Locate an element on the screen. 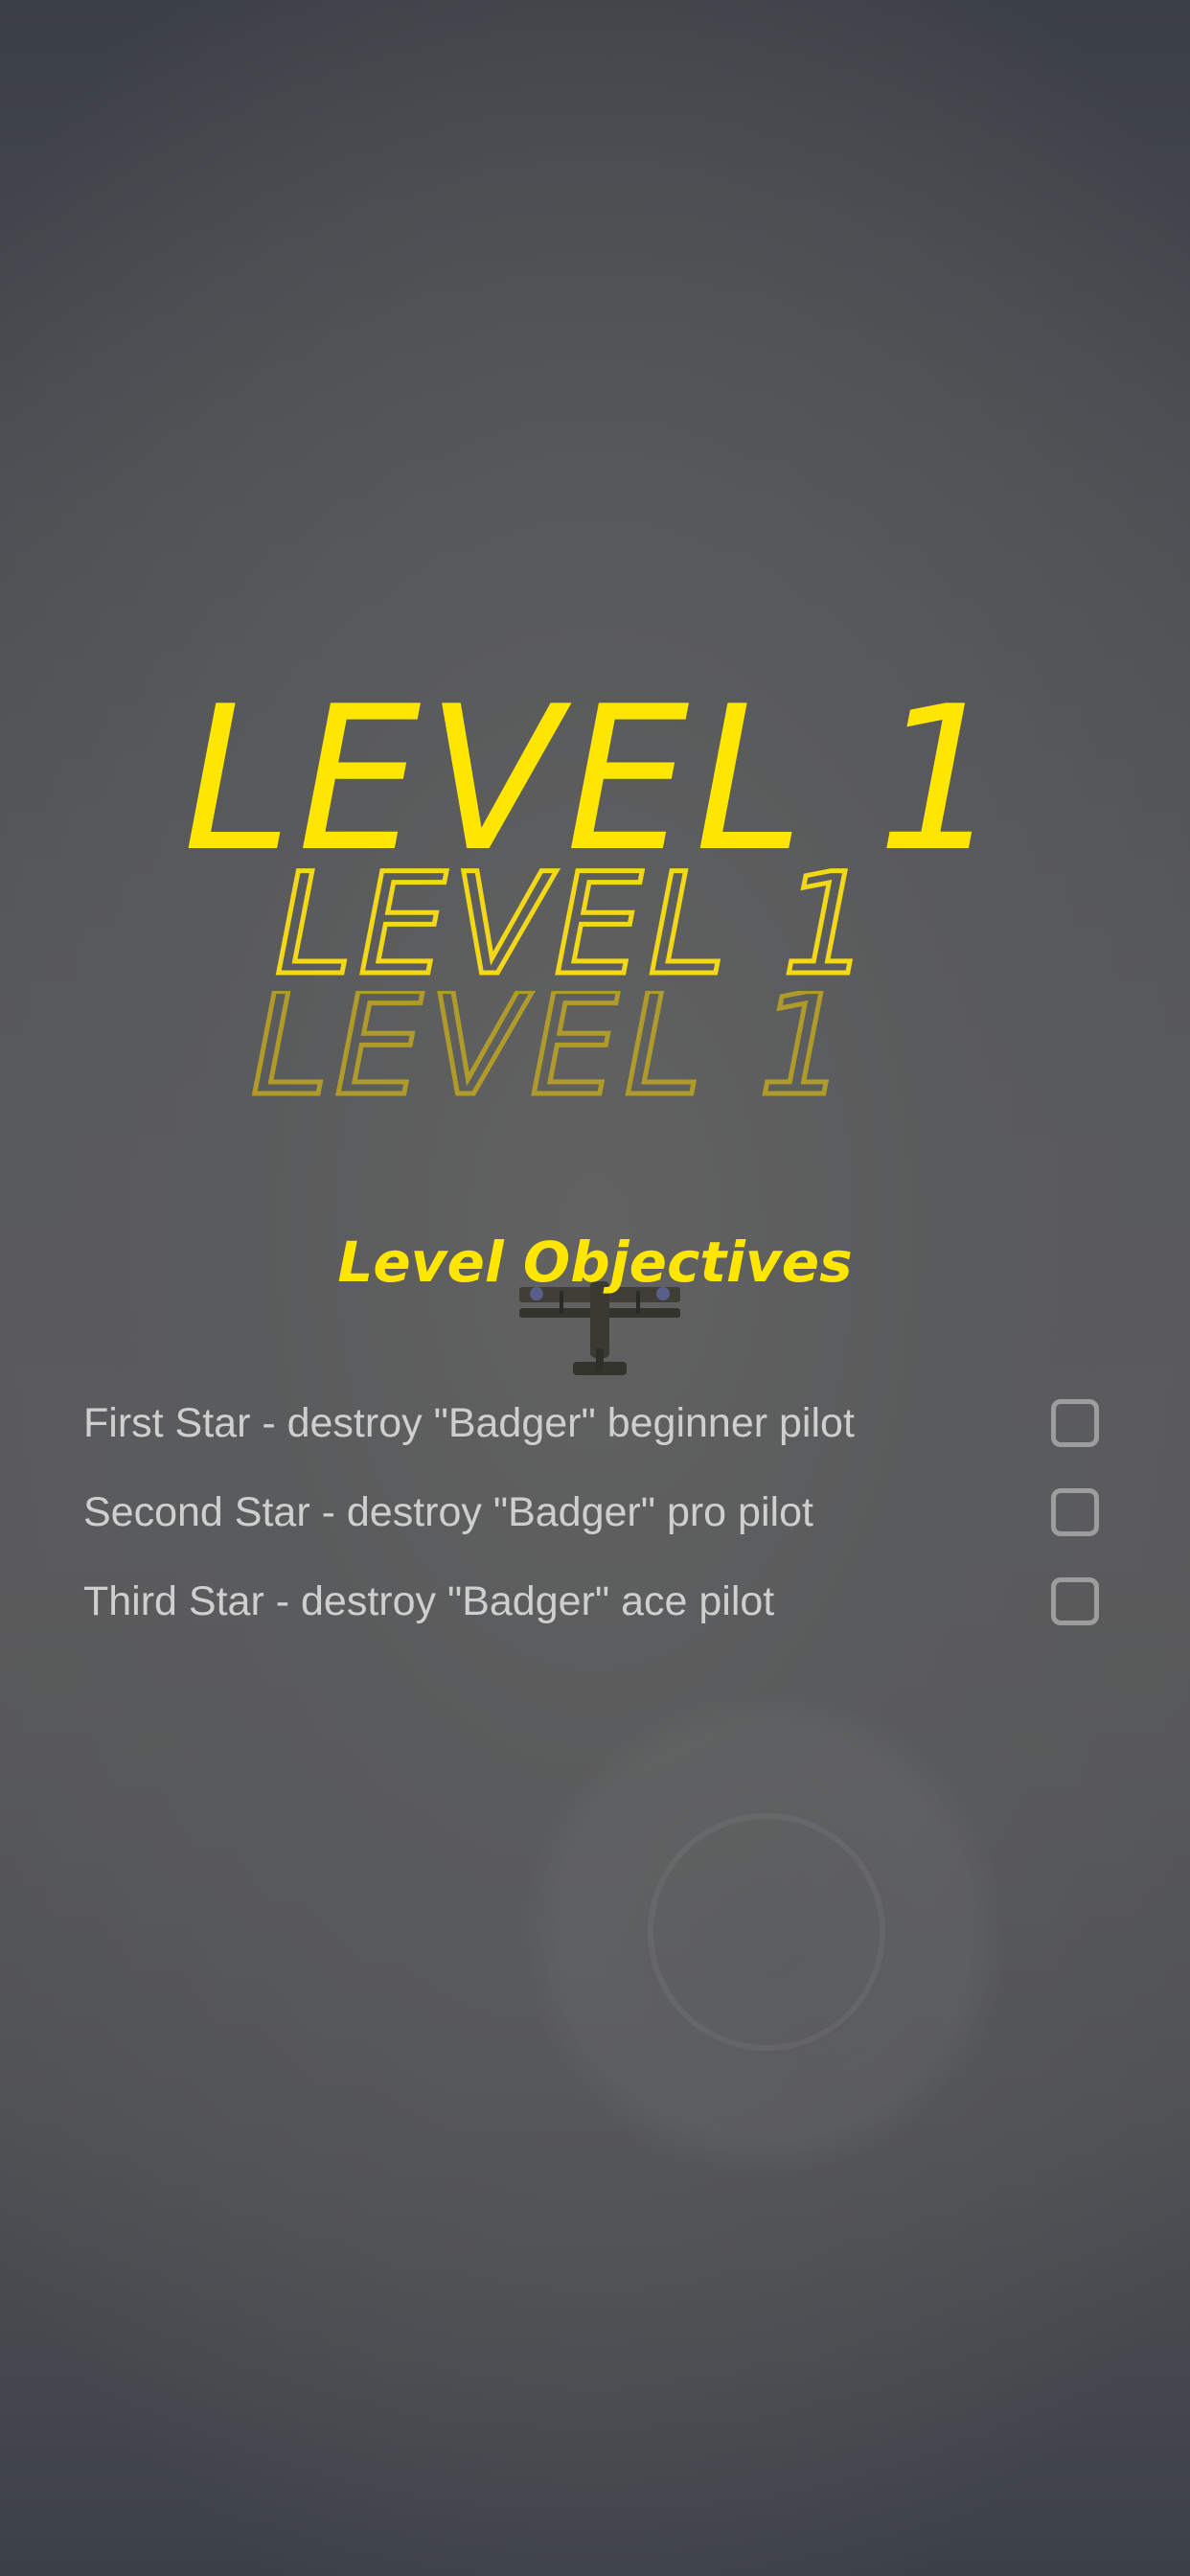  objective-row-second-star: Second Star - destroy "Badger" pro pilot is located at coordinates (591, 1512).